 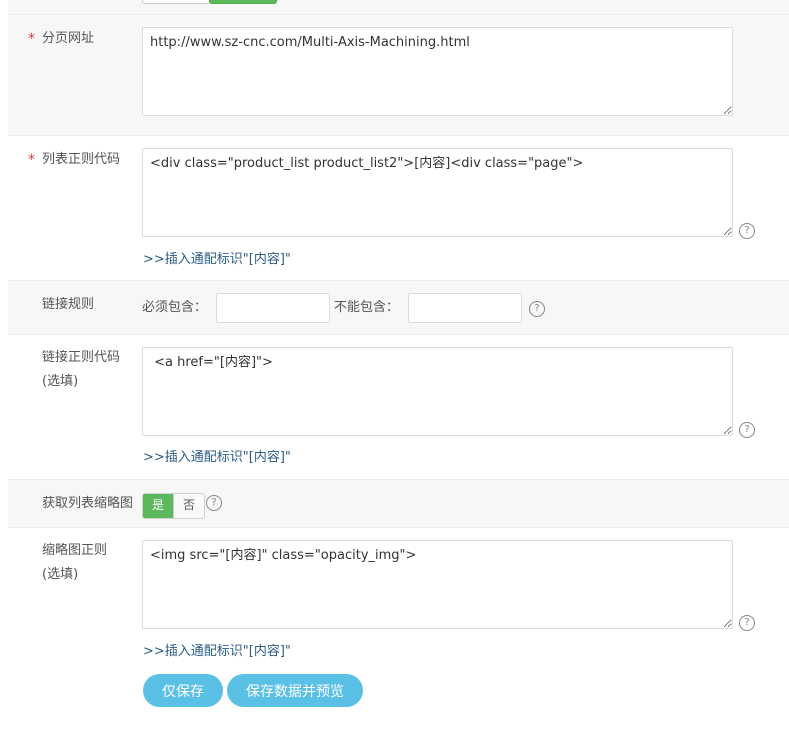 What do you see at coordinates (465, 308) in the screenshot?
I see `must-exclude-input` at bounding box center [465, 308].